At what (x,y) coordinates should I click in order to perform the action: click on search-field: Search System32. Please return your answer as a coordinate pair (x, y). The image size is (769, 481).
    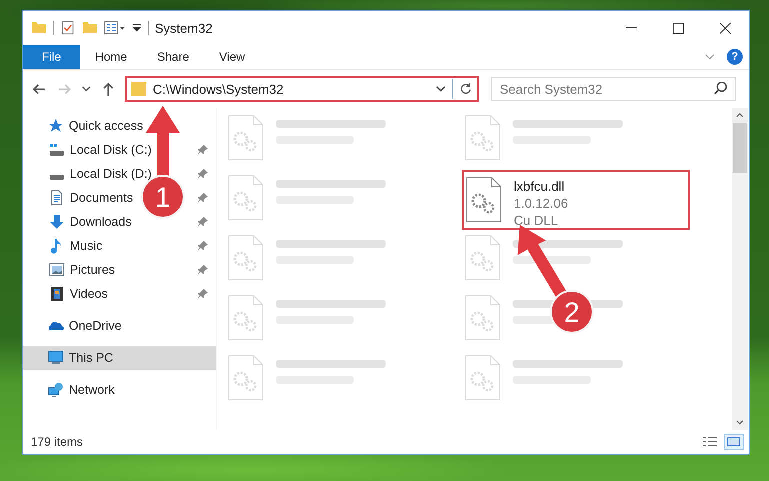
    Looking at the image, I should click on (613, 89).